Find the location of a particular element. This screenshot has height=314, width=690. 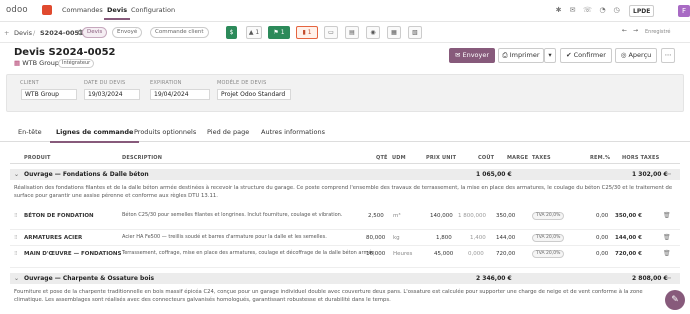

col-cost: COÛT is located at coordinates (486, 158).